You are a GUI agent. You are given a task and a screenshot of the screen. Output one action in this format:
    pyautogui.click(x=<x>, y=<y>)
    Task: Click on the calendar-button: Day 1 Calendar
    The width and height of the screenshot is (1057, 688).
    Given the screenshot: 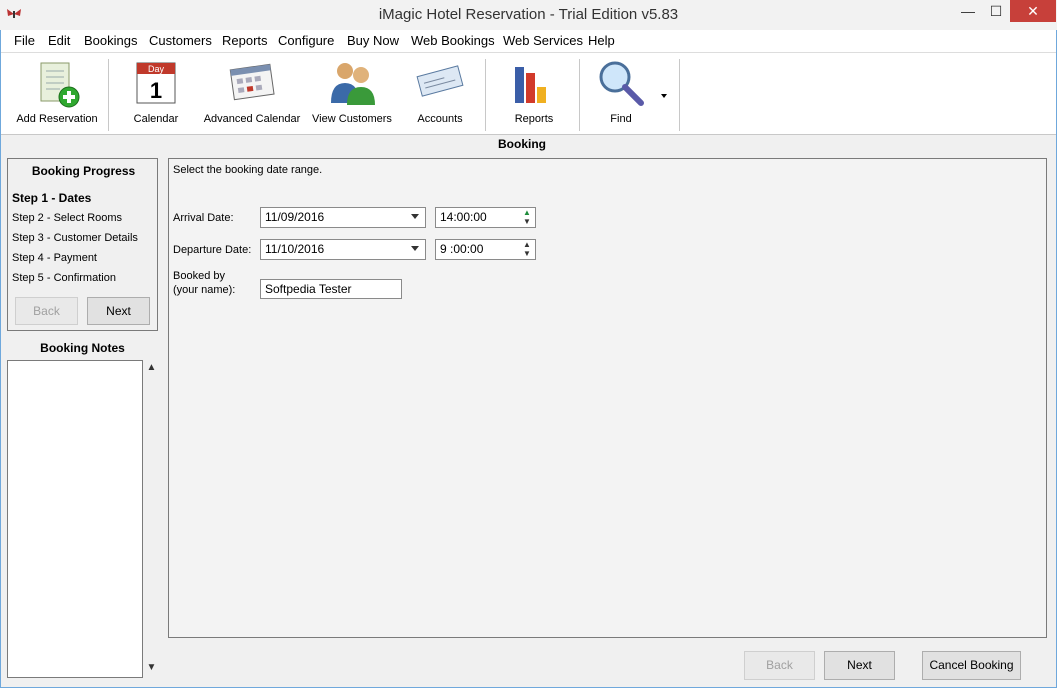 What is the action you would take?
    pyautogui.click(x=156, y=93)
    